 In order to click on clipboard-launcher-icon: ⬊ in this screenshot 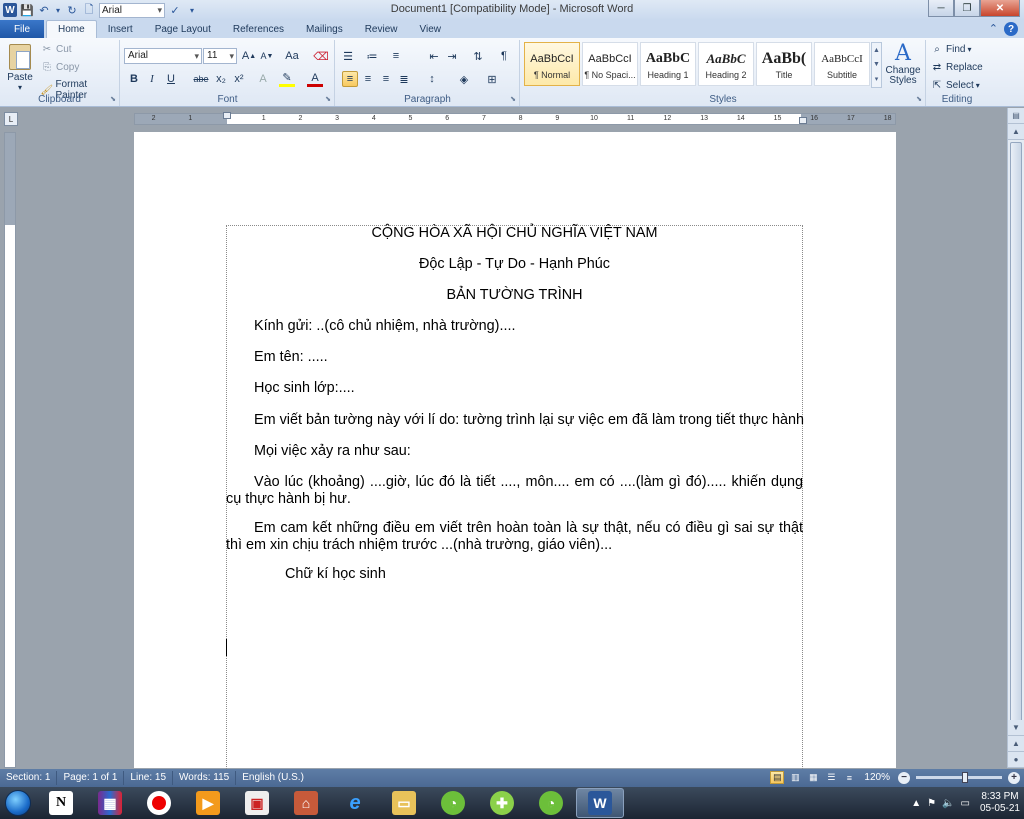, I will do `click(113, 99)`.